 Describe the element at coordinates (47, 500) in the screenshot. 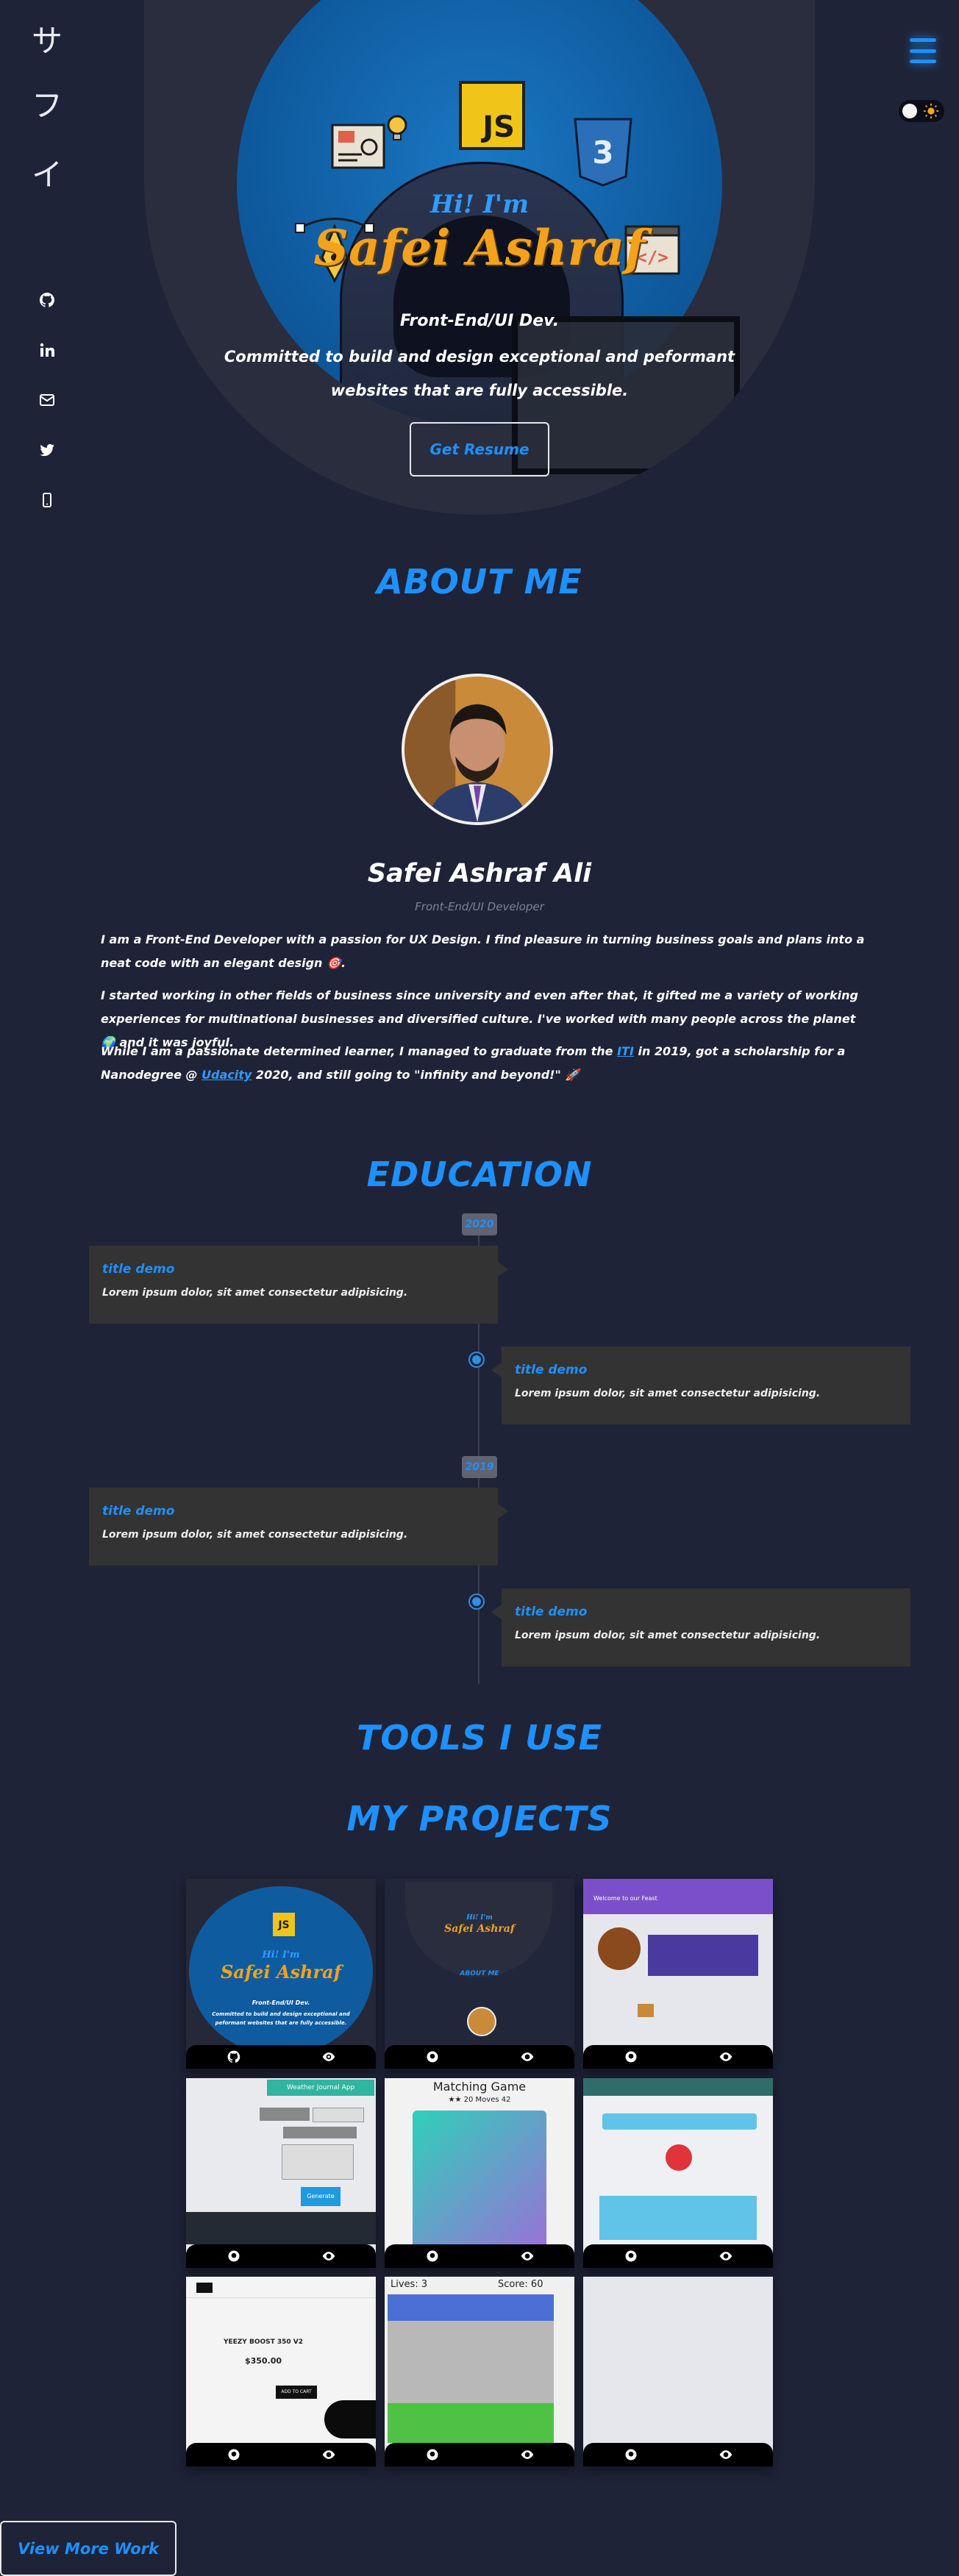

I see `phone-icon` at that location.